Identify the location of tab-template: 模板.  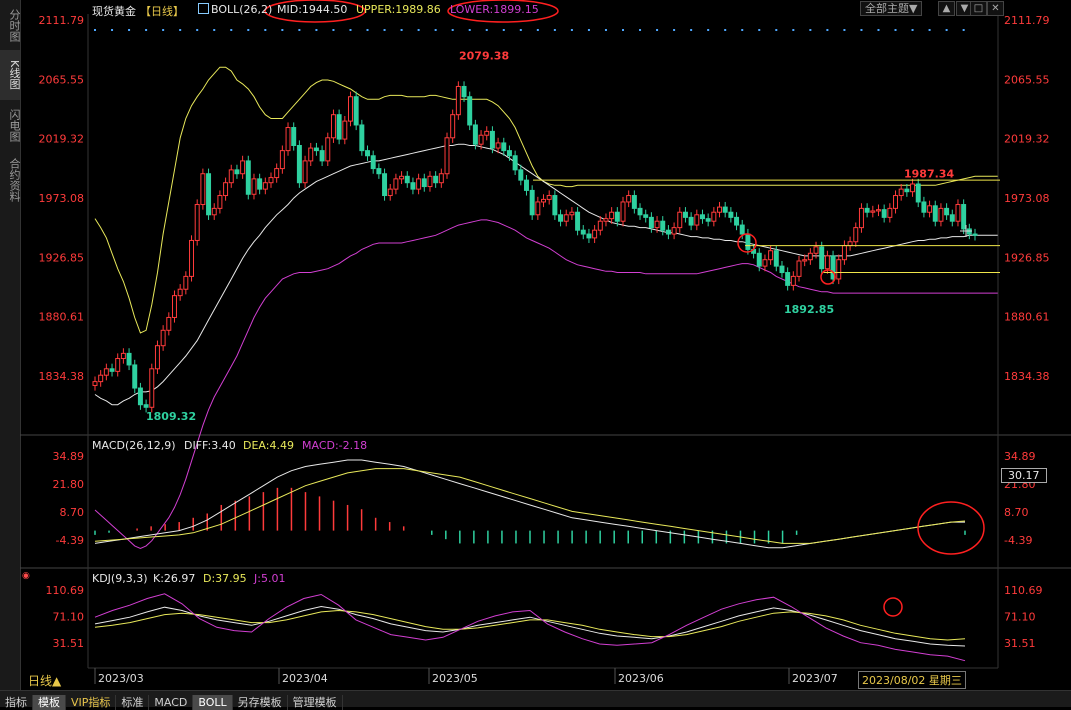
(49, 702).